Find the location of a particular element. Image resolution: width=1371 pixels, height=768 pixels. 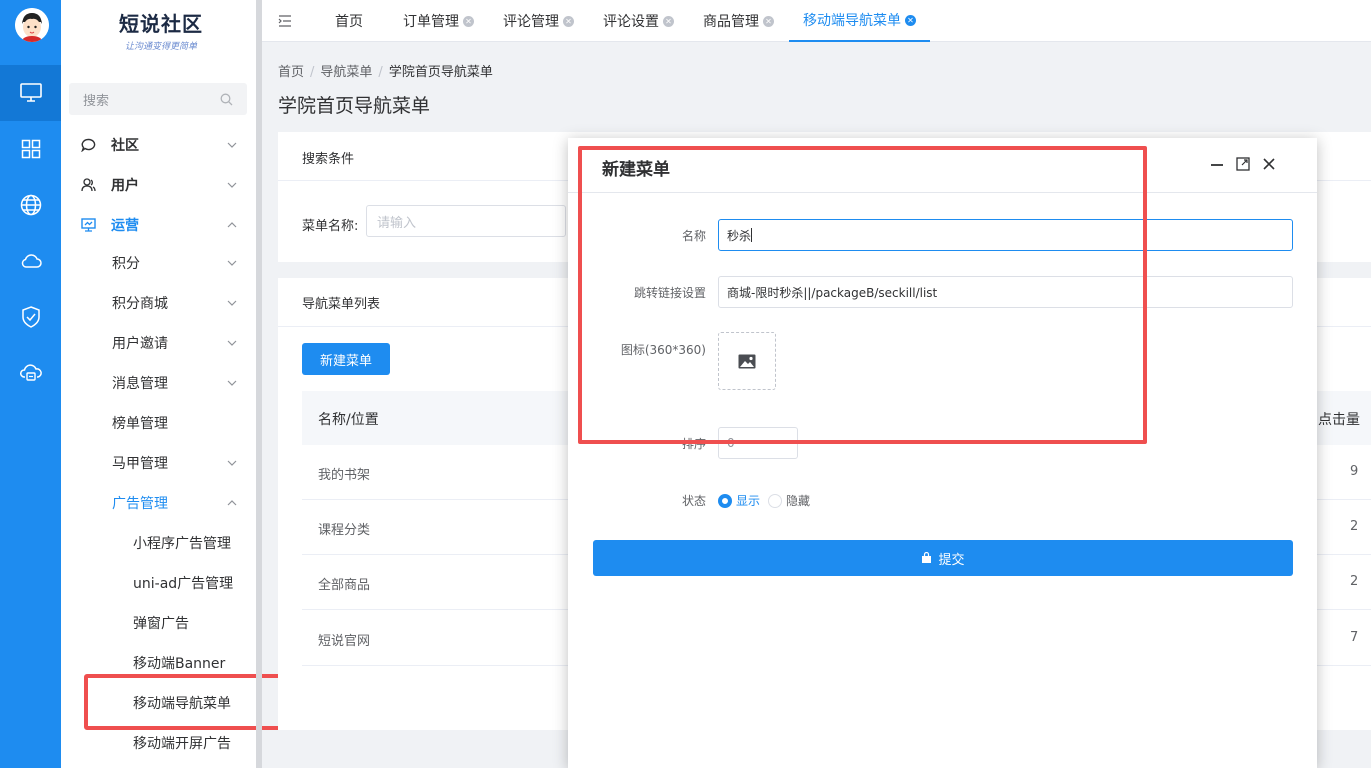

search-card-title: 搜索条件 is located at coordinates (328, 159).